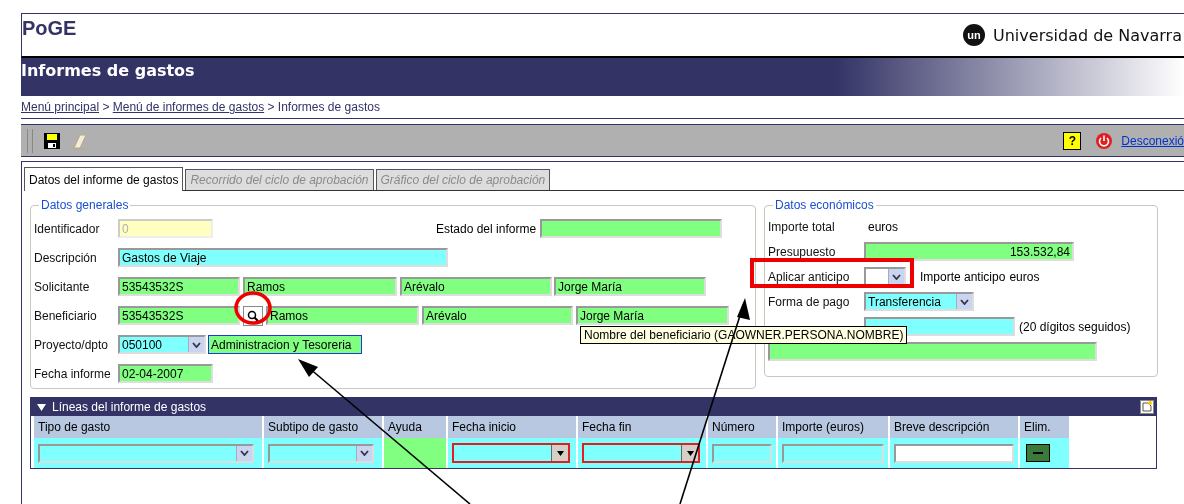  What do you see at coordinates (833, 427) in the screenshot?
I see `column-header: Importe (euros)` at bounding box center [833, 427].